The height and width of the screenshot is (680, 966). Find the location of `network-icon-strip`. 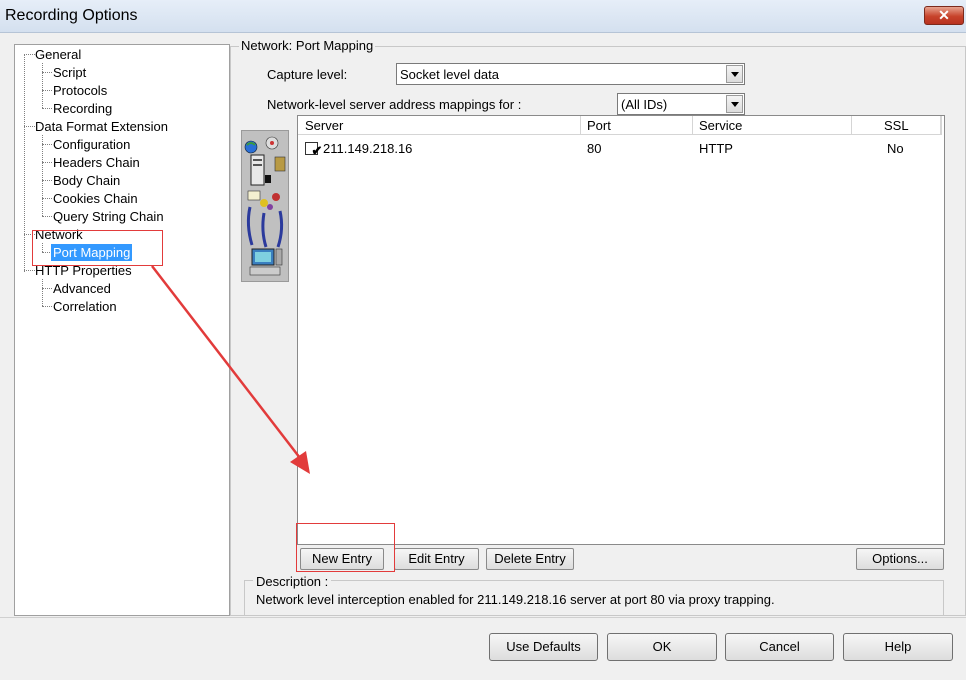

network-icon-strip is located at coordinates (265, 206).